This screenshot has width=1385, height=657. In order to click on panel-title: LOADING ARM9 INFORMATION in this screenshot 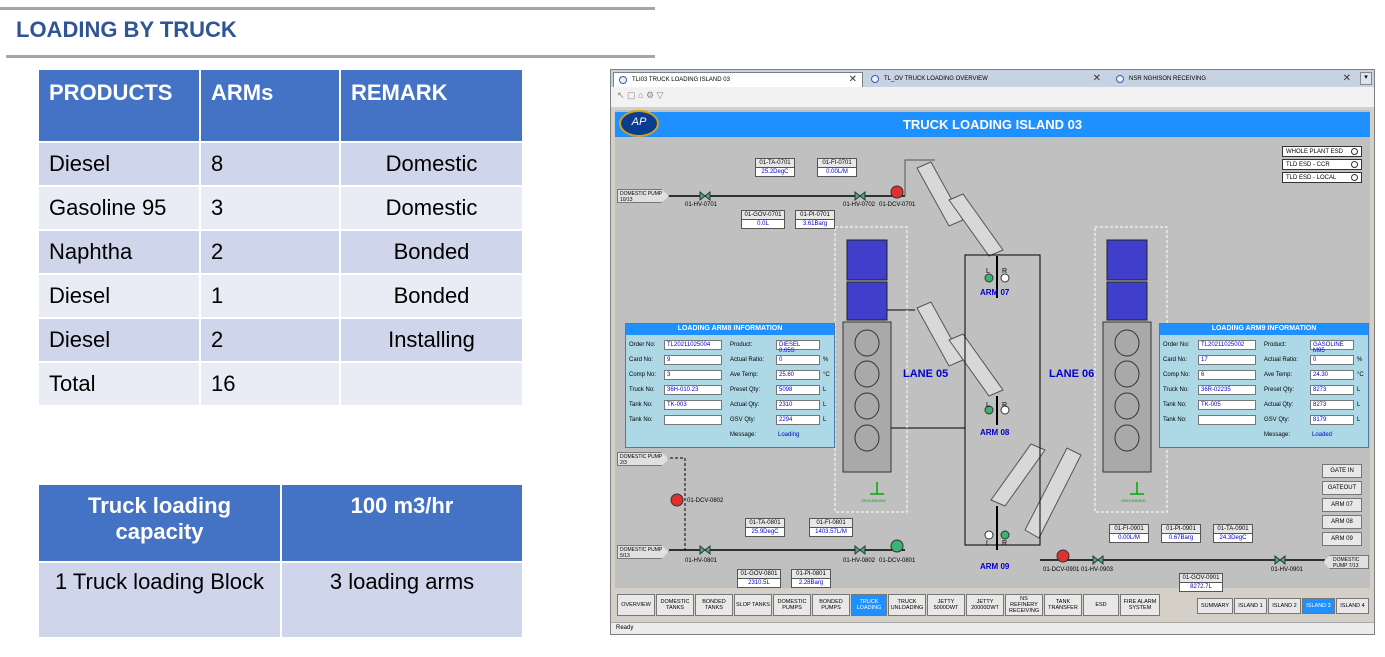, I will do `click(1264, 329)`.